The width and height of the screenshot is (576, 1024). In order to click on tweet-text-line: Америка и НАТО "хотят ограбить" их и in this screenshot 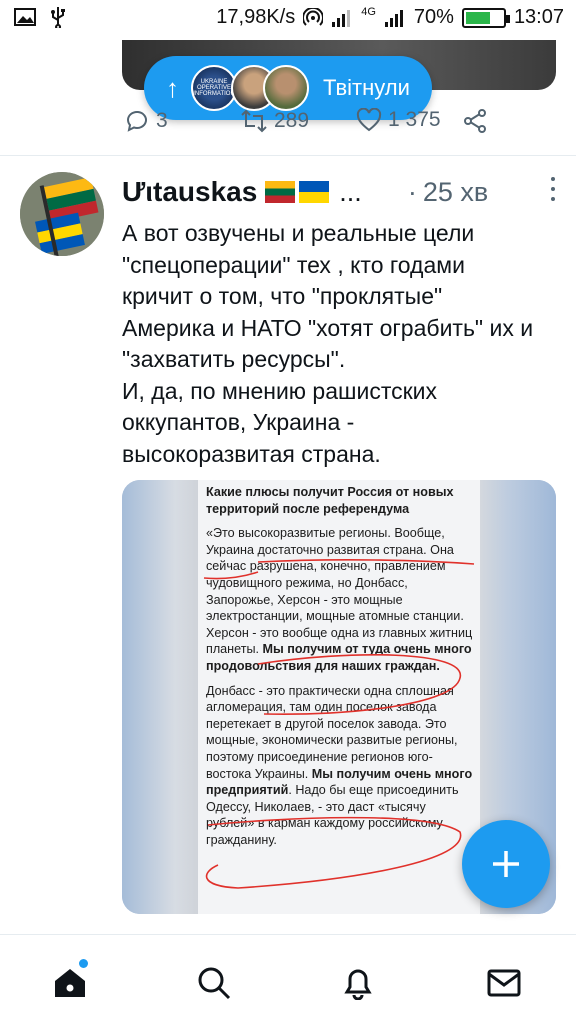, I will do `click(328, 327)`.